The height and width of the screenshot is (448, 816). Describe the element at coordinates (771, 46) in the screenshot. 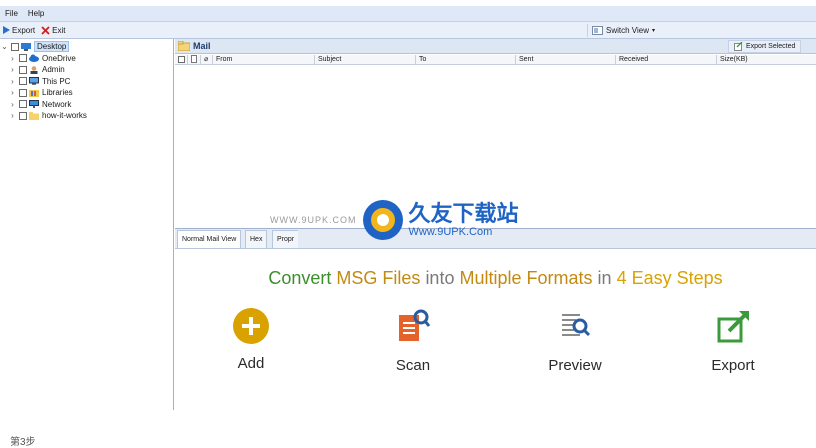

I see `export-selected-label: Export Selected` at that location.